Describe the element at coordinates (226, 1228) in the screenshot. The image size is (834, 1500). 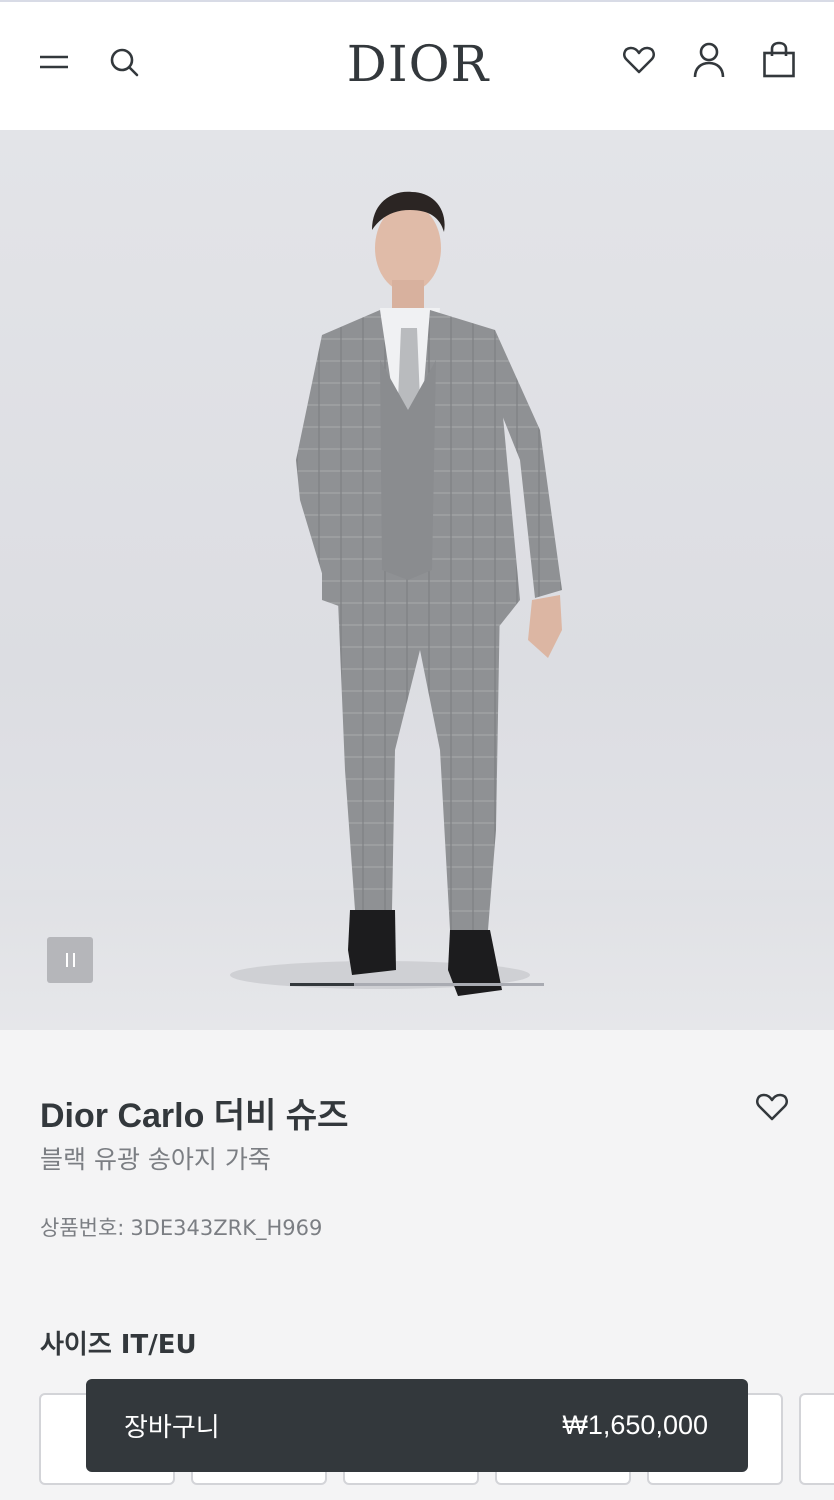
I see `sku-value: 3DE343ZRK_H969` at that location.